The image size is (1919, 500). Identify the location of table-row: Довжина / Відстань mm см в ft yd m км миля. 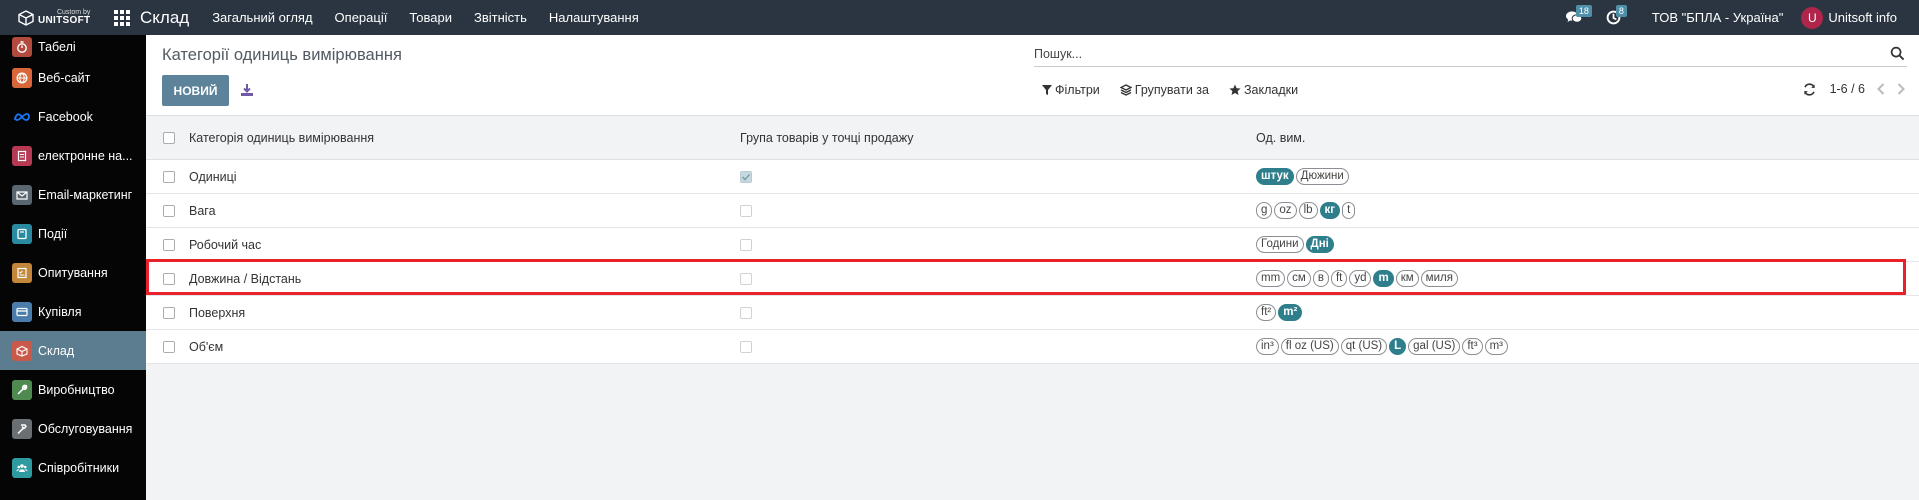
(1032, 277).